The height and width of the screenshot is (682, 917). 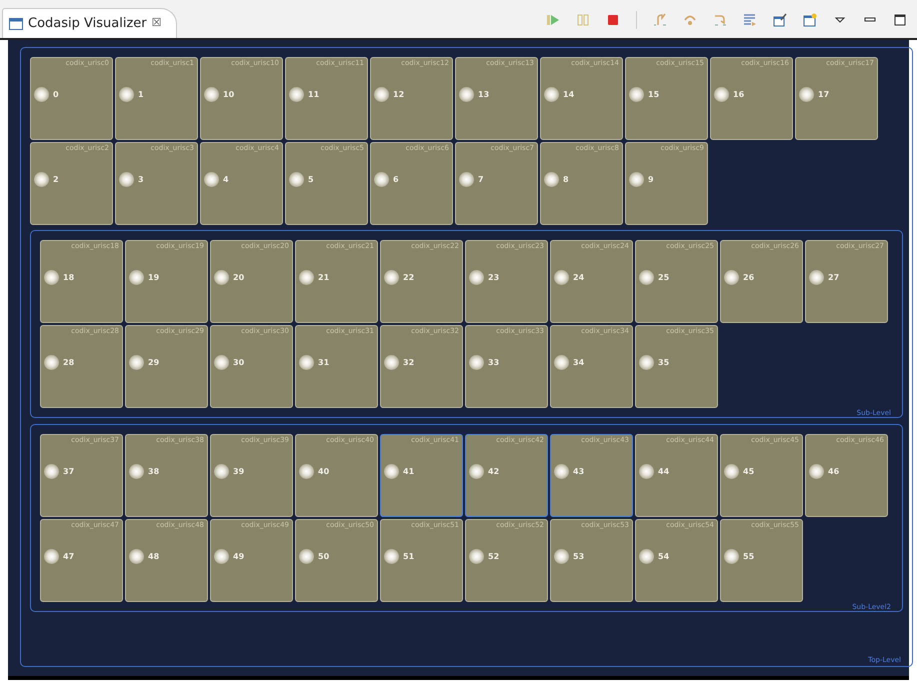 I want to click on core-number: 16, so click(x=738, y=94).